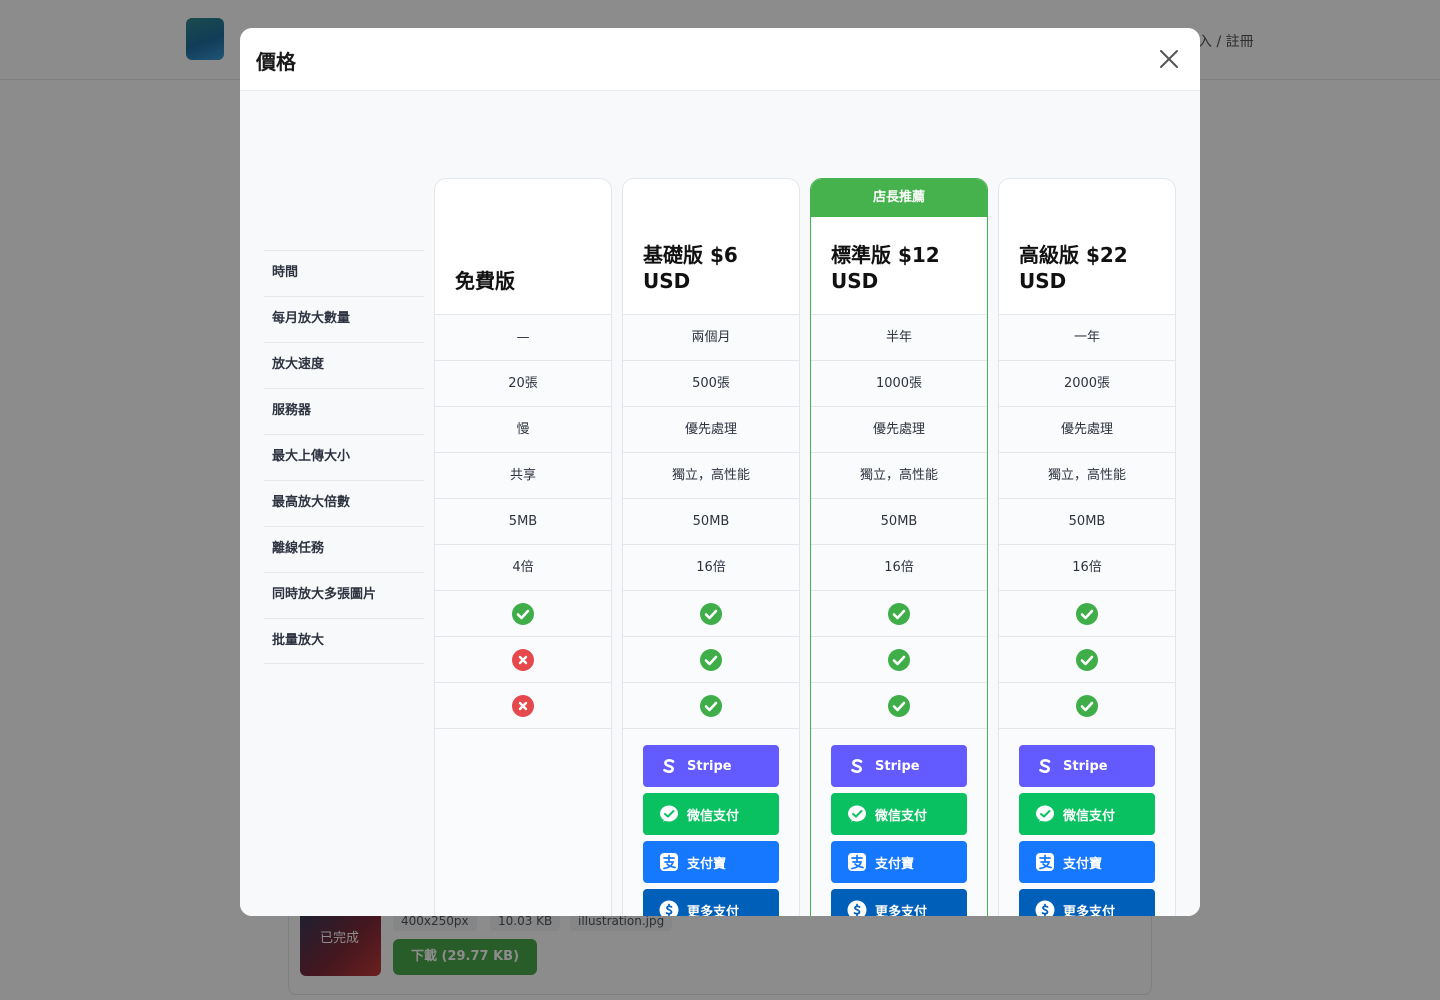  I want to click on feature-label: 最大上傳大小, so click(344, 457).